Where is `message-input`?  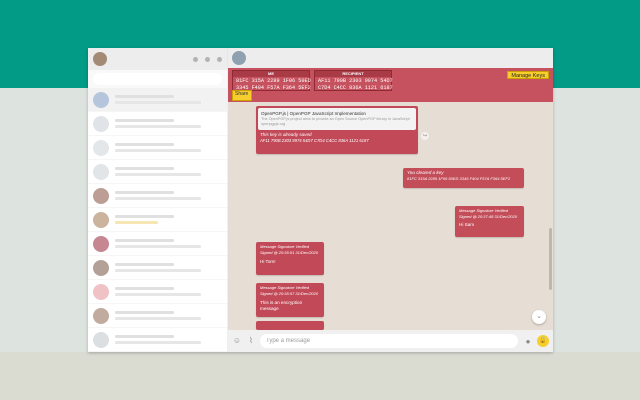
message-input is located at coordinates (389, 341).